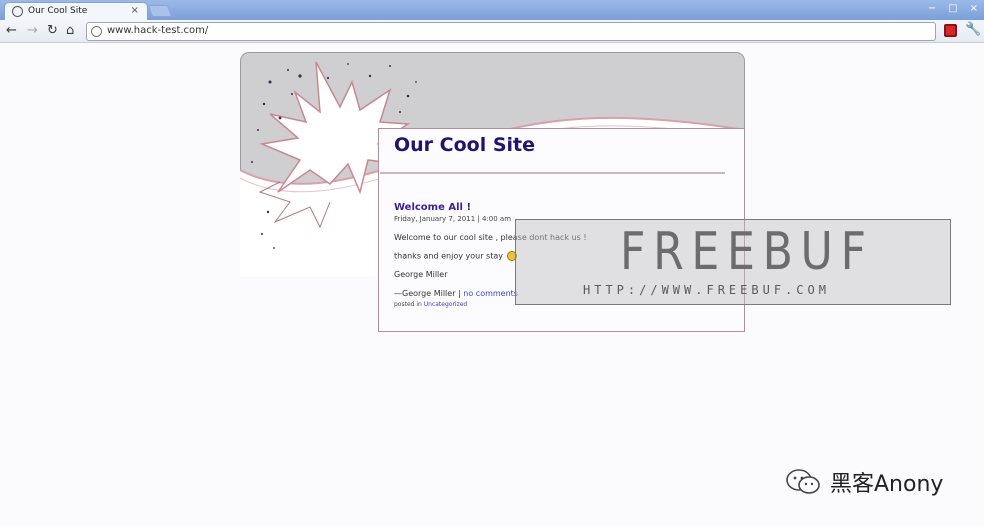 This screenshot has width=984, height=526. What do you see at coordinates (32, 31) in the screenshot?
I see `forward-button: →` at bounding box center [32, 31].